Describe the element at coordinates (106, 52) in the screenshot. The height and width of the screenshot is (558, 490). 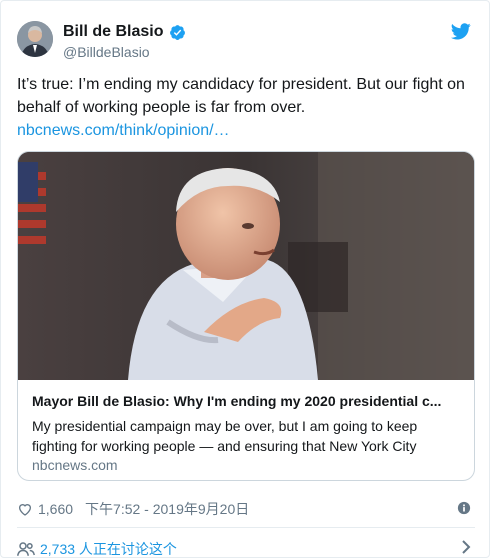
I see `user-handle: @BilldeBlasio` at that location.